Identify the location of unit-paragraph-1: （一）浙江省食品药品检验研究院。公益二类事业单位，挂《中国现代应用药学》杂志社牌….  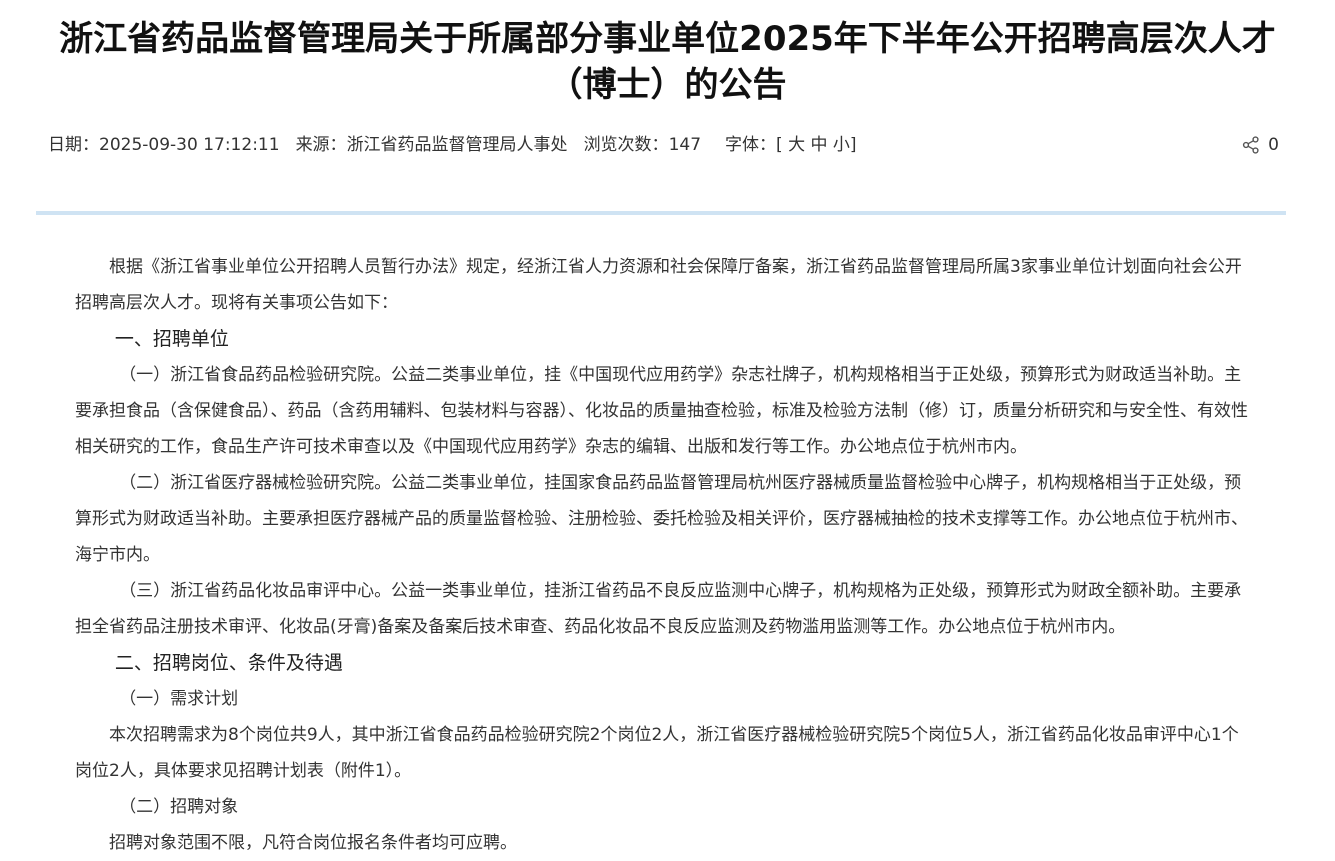
(661, 411).